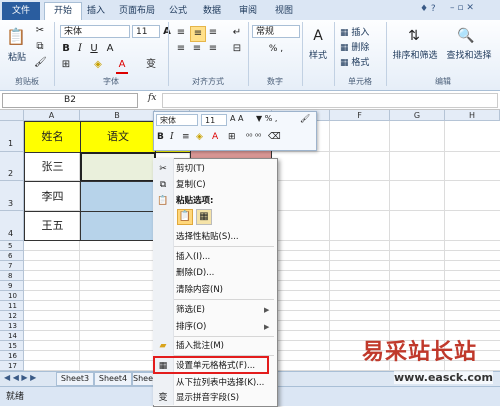  What do you see at coordinates (197, 49) in the screenshot?
I see `align-center-icon: ≡` at bounding box center [197, 49].